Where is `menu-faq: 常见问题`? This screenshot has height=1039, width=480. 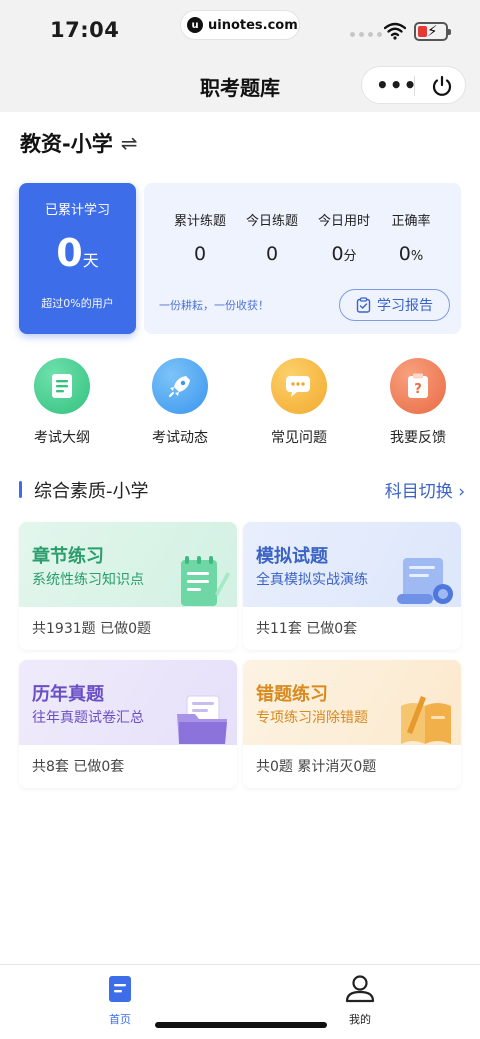
menu-faq: 常见问题 is located at coordinates (299, 402).